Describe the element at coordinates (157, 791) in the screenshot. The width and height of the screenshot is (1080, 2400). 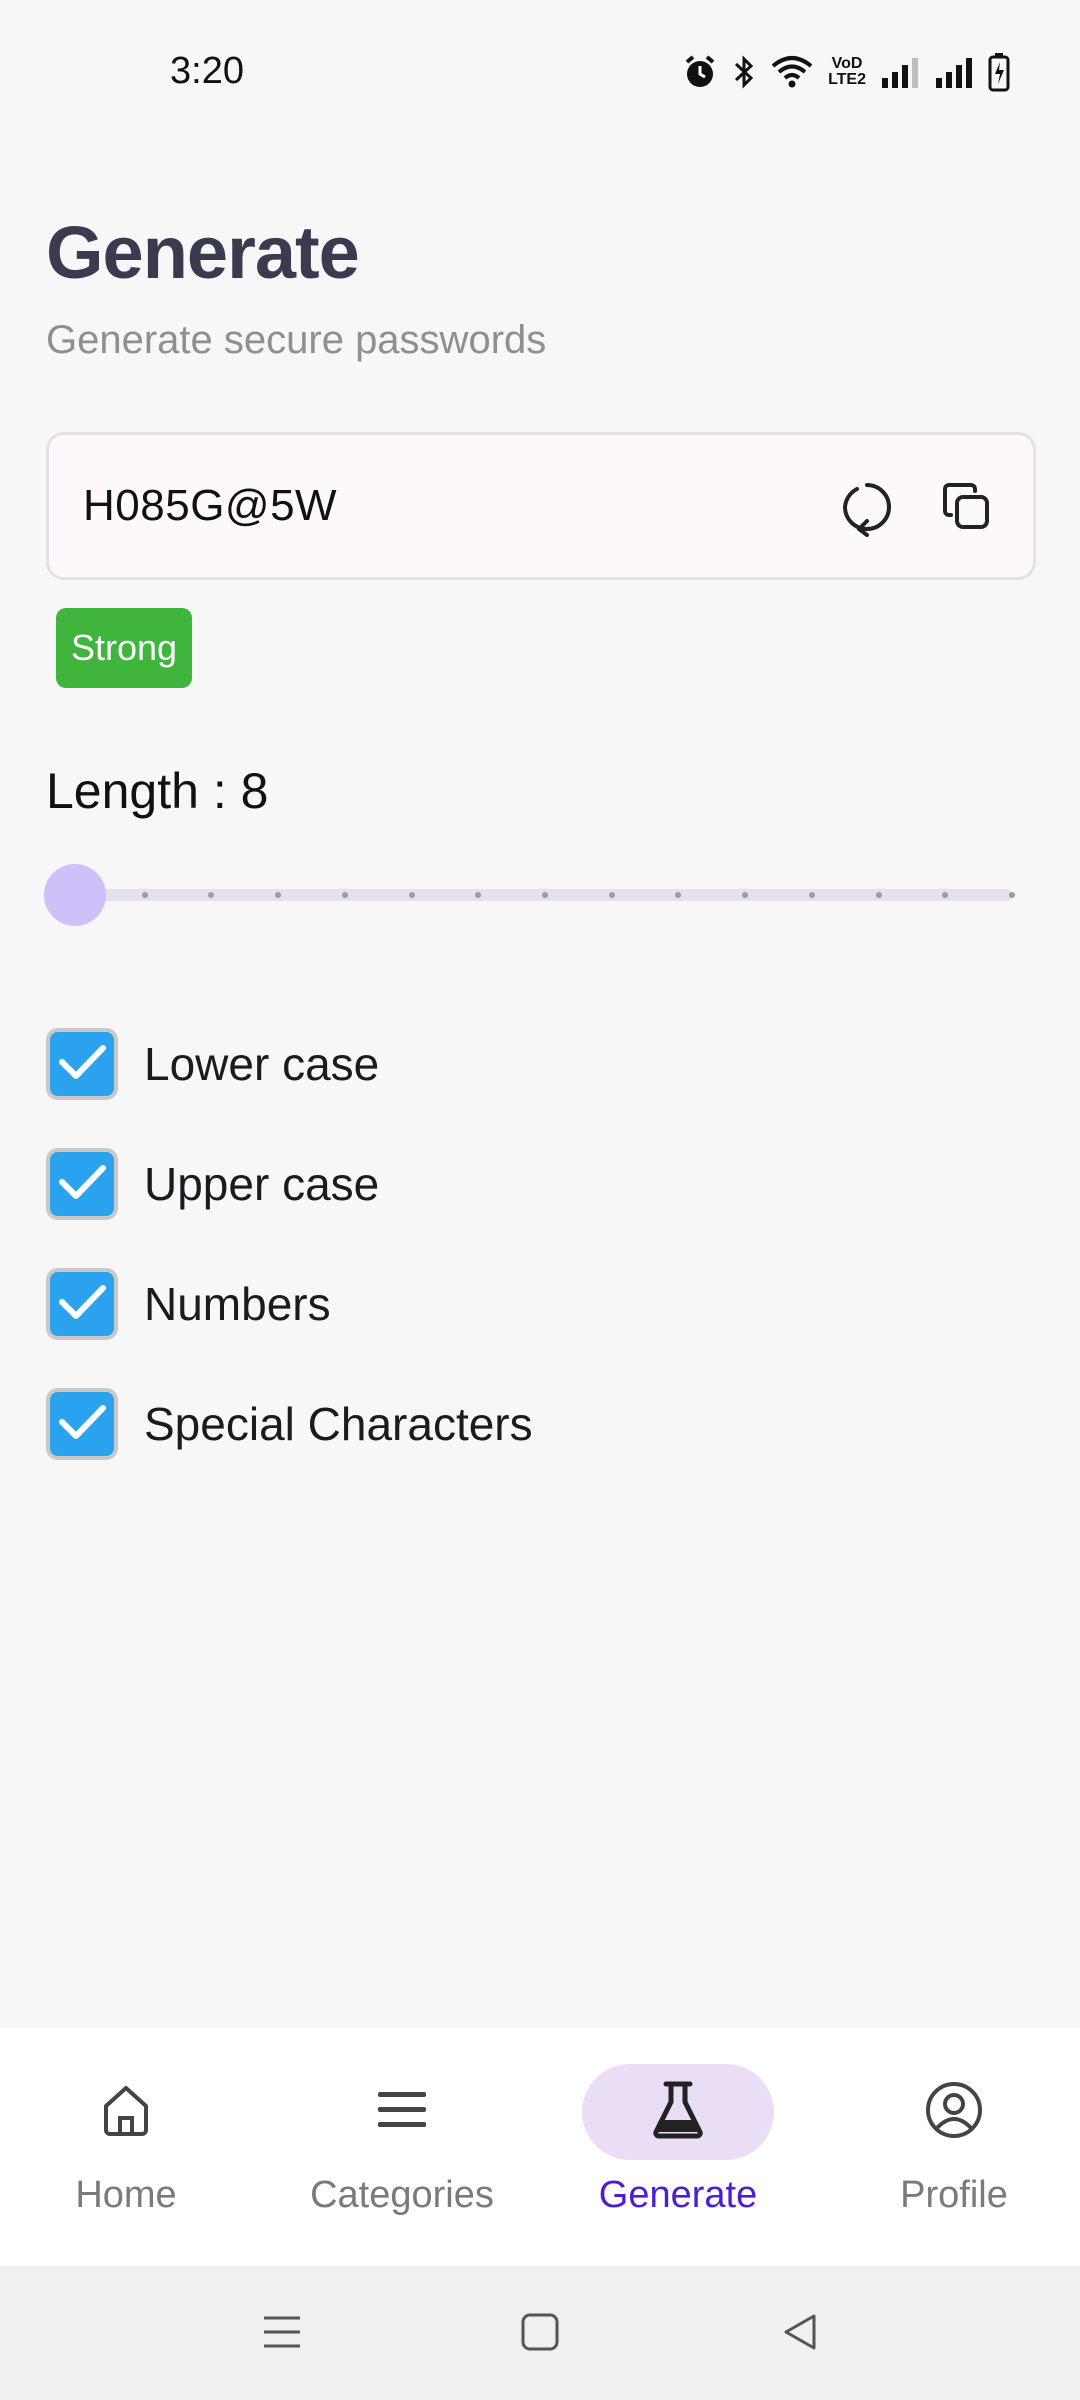
I see `length-label: Length : 8` at that location.